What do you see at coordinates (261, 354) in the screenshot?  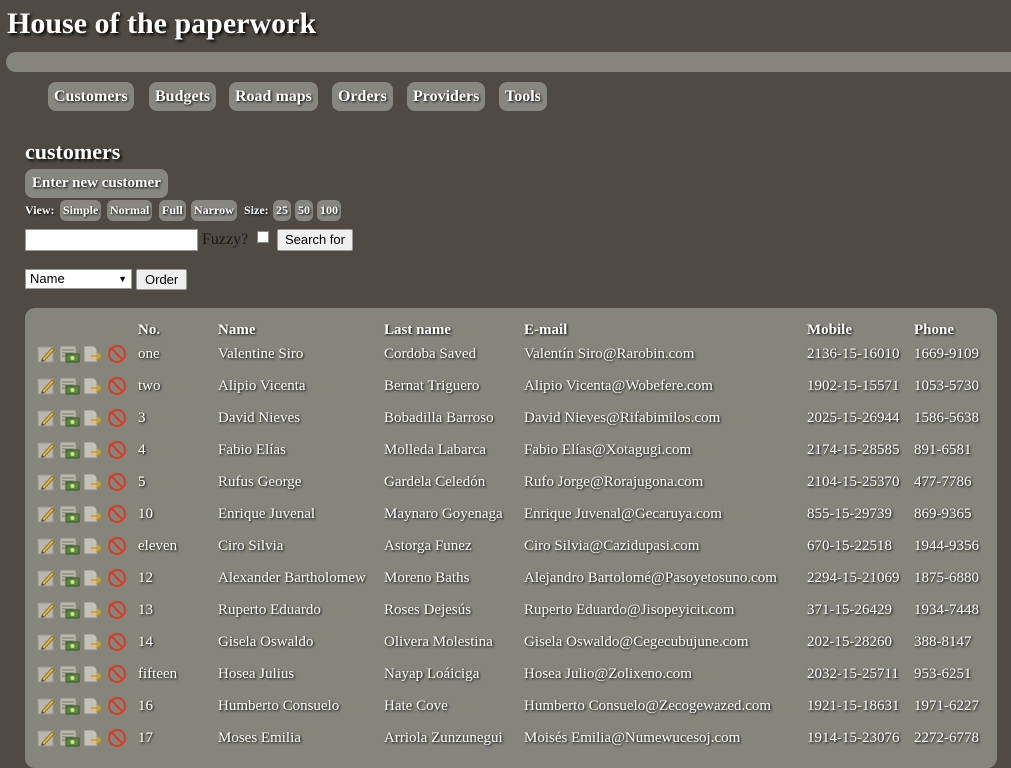 I see `cell-name: Valentine Siro` at bounding box center [261, 354].